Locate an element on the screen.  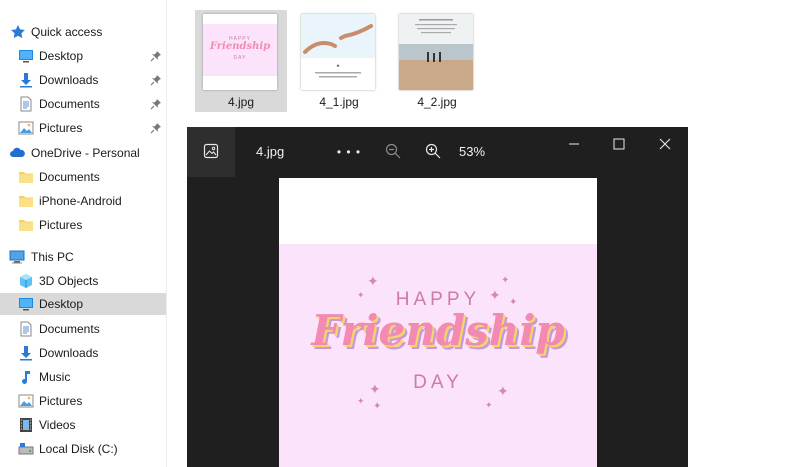
cube-icon is located at coordinates (26, 281).